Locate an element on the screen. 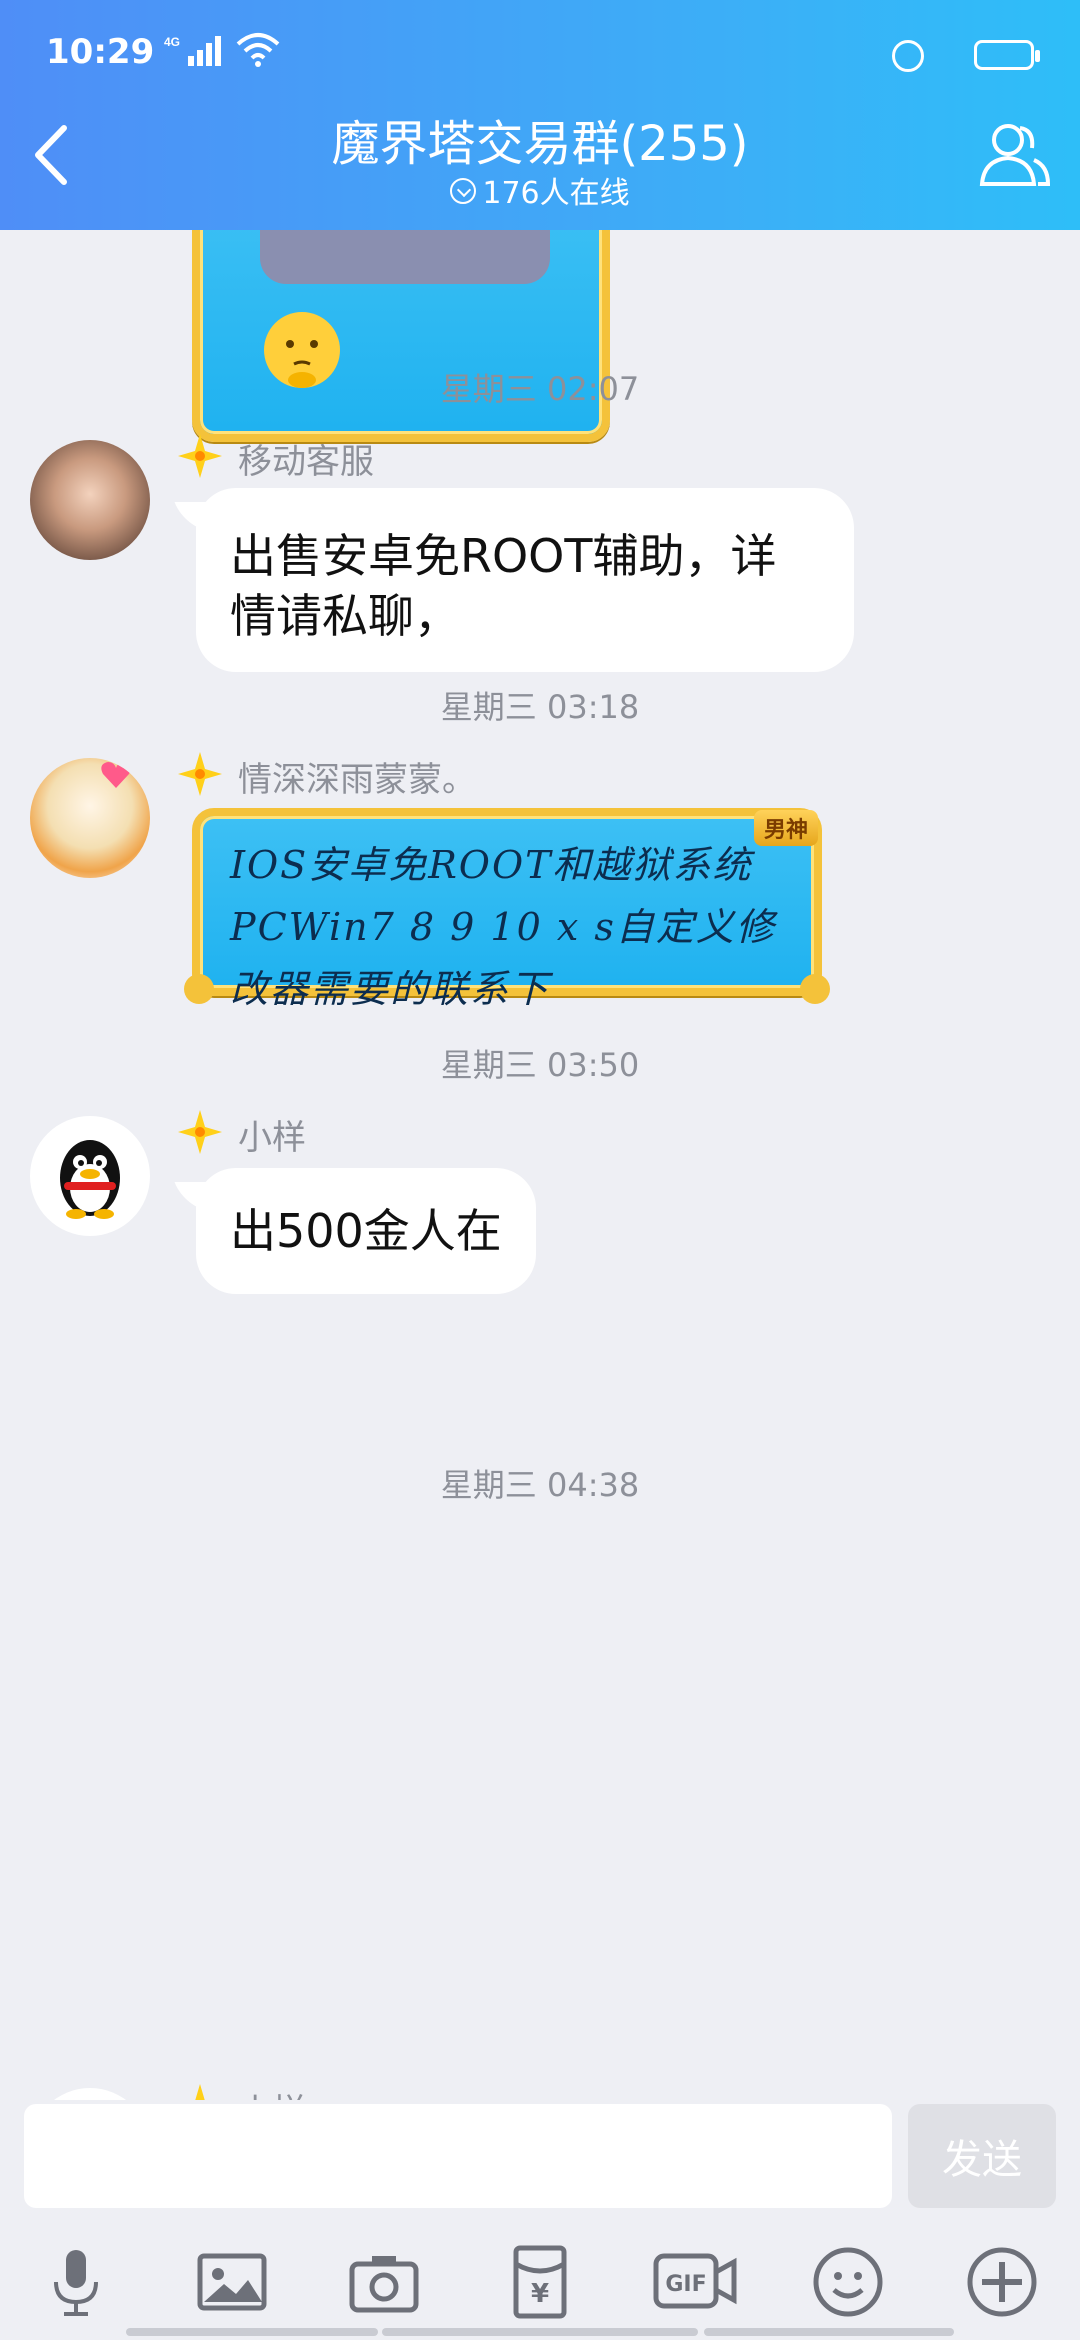 This screenshot has height=2340, width=1080. status-bar: 10:29 4G is located at coordinates (543, 53).